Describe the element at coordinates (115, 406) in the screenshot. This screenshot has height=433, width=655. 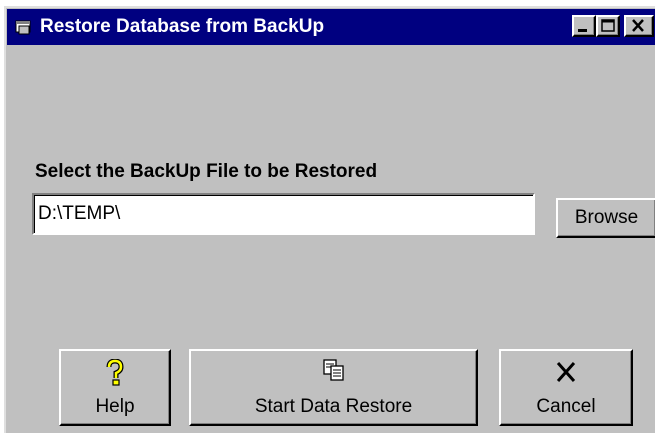
I see `help-button-label: Help` at that location.